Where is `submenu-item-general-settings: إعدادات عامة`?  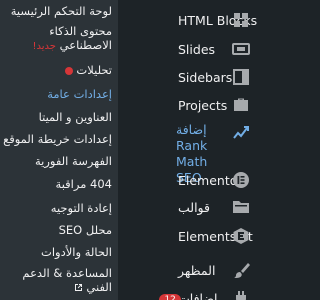
submenu-item-general-settings: إعدادات عامة is located at coordinates (57, 94).